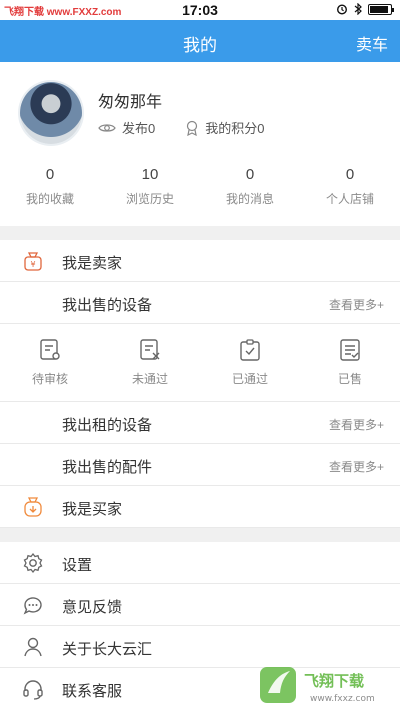 The height and width of the screenshot is (711, 400). I want to click on watermark-logo: 飞翔下载 www.fxxz.com, so click(317, 685).